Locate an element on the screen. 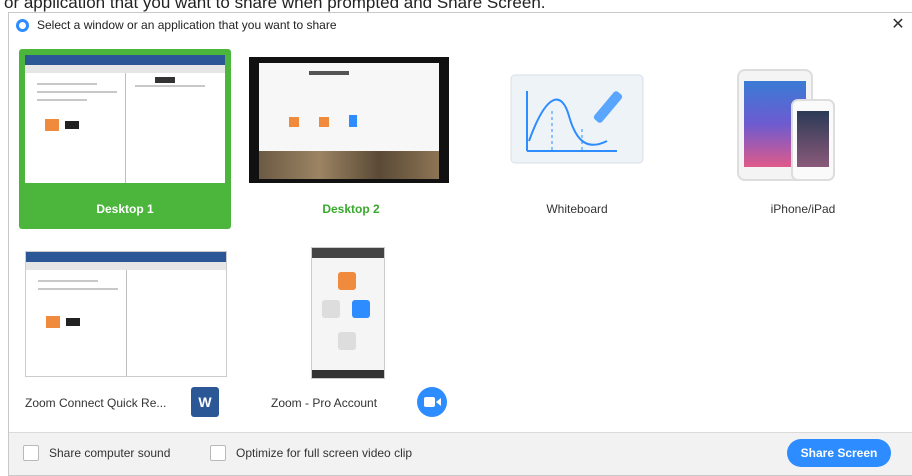  browser-window is located at coordinates (349, 107).